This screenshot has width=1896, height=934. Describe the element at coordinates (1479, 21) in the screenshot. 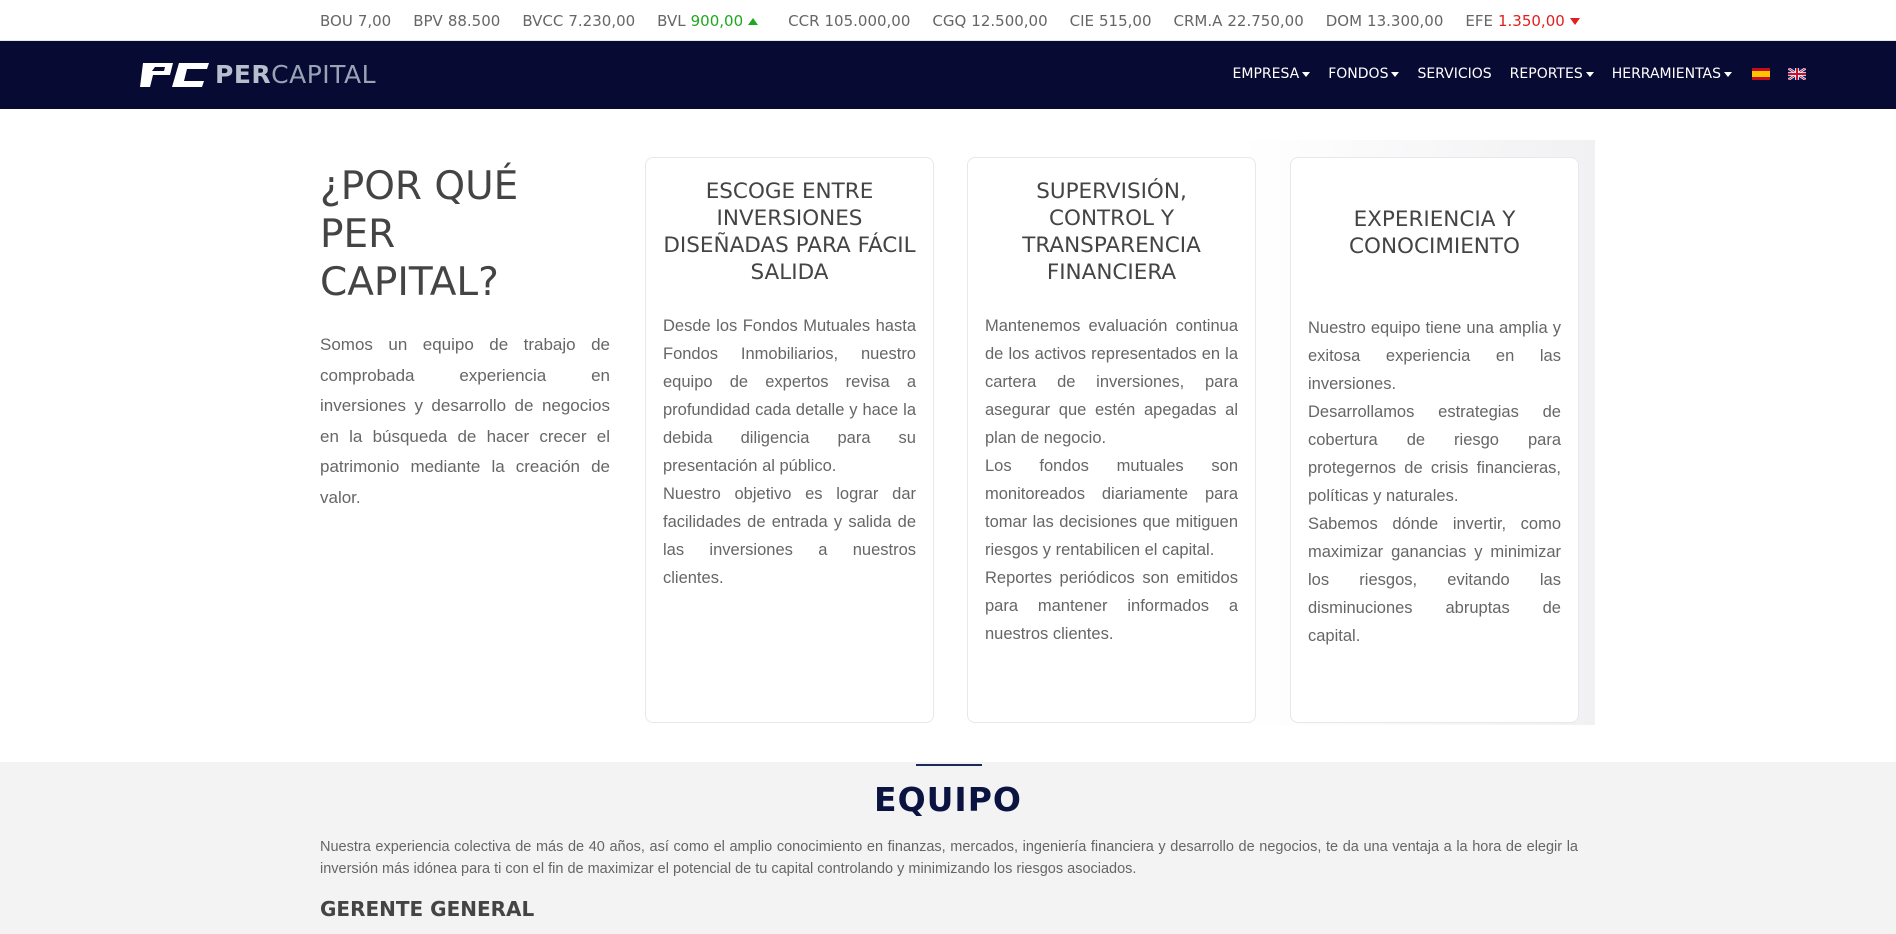

I see `ticker-symbol: EFE` at that location.